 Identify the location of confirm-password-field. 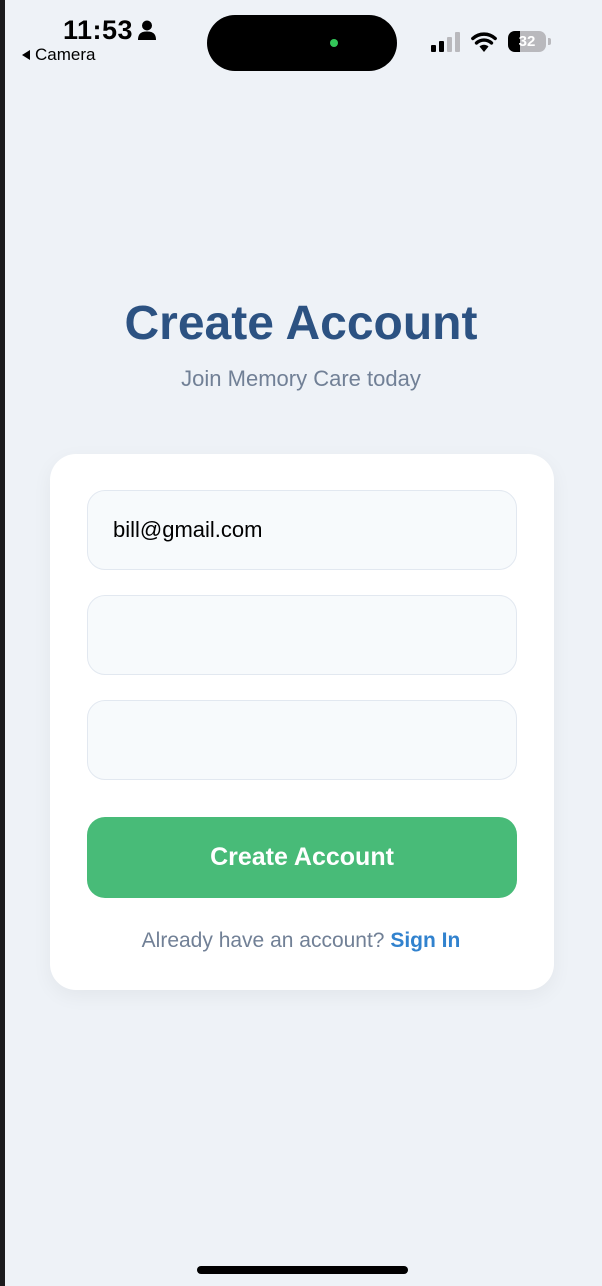
(302, 740).